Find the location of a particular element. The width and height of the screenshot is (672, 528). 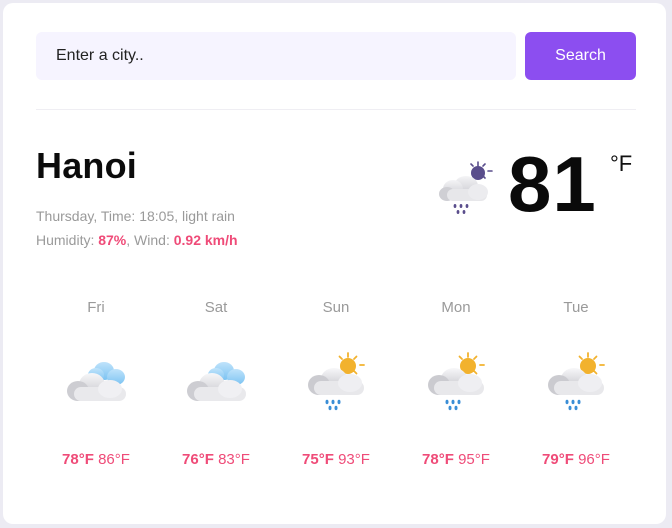

night-cloud-rain-icon is located at coordinates (465, 189).